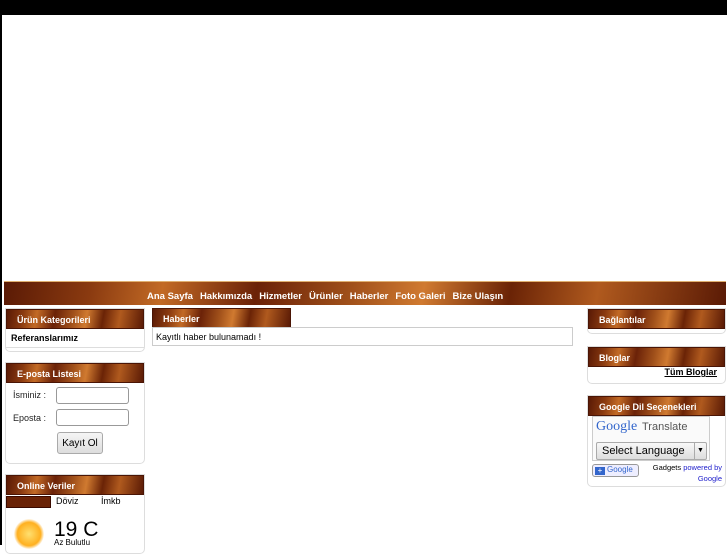  Describe the element at coordinates (656, 357) in the screenshot. I see `panel-title: Bloglar` at that location.